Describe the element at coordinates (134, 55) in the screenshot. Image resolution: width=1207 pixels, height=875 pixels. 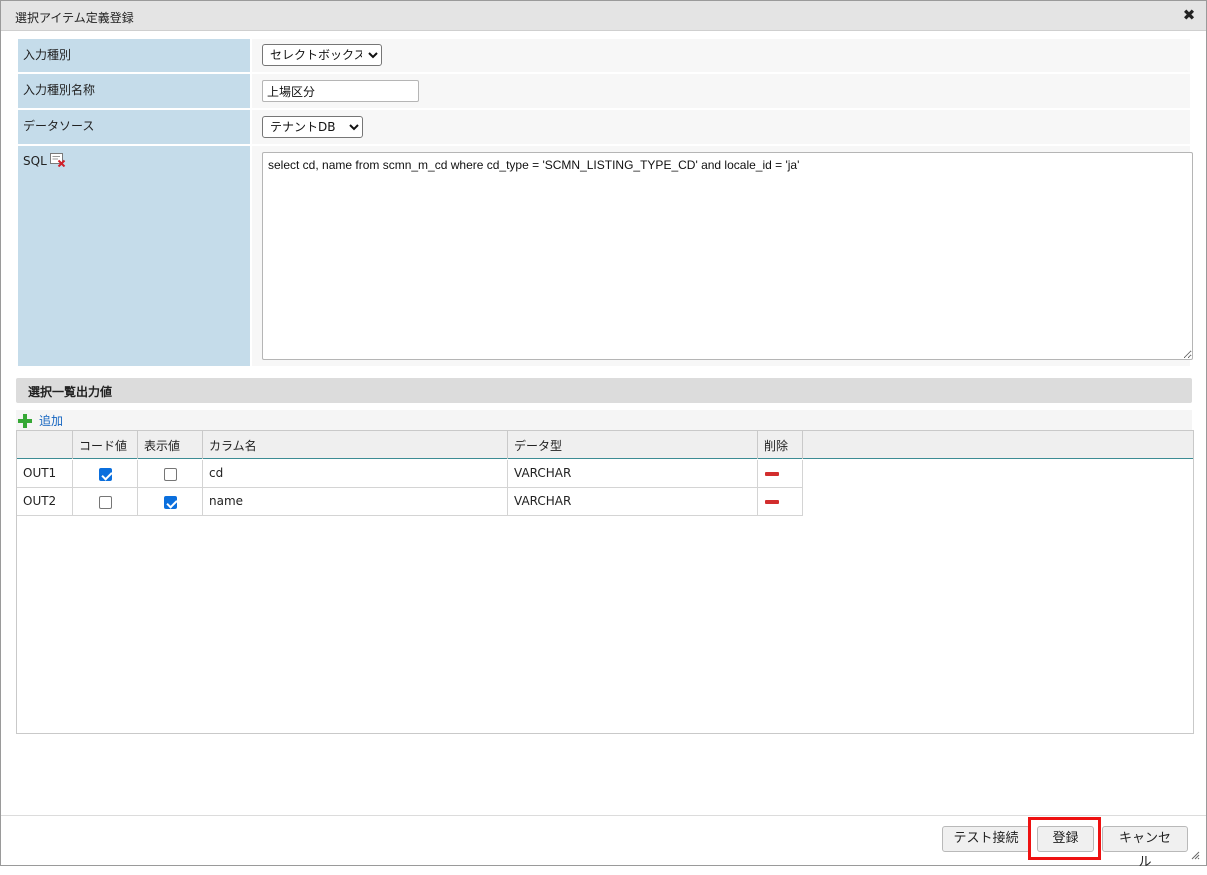
I see `input-type-label: 入力種別` at that location.